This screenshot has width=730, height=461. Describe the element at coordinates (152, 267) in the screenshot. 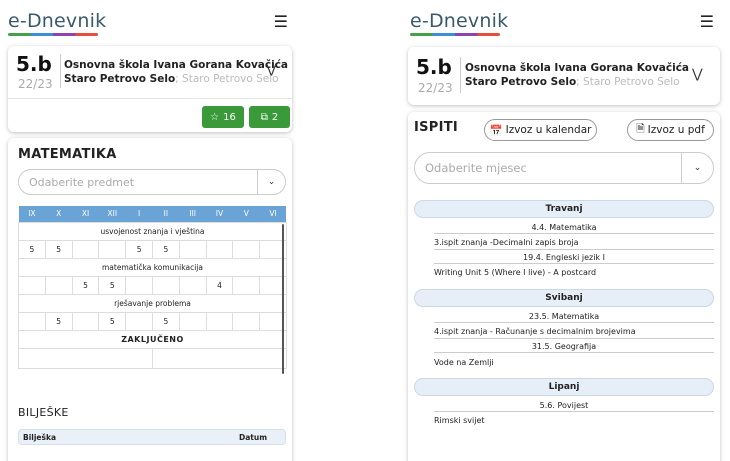

I see `category-label: matematička komunikacija` at that location.